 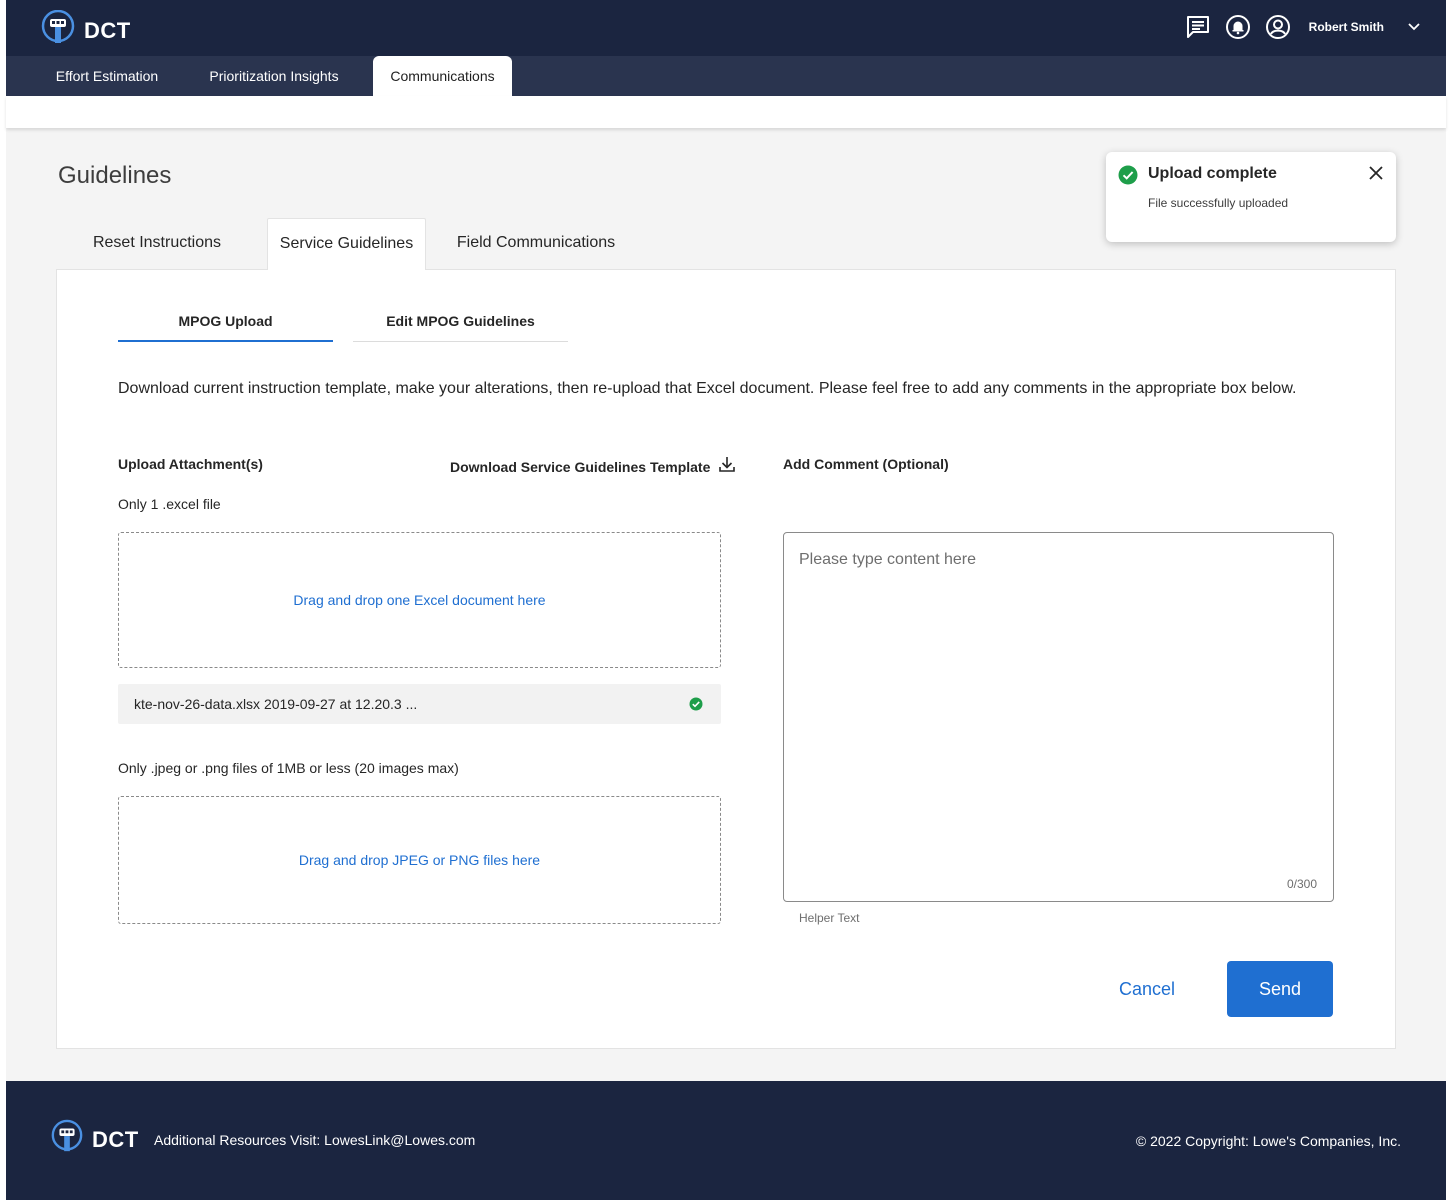 What do you see at coordinates (107, 30) in the screenshot?
I see `app-name: DCT` at bounding box center [107, 30].